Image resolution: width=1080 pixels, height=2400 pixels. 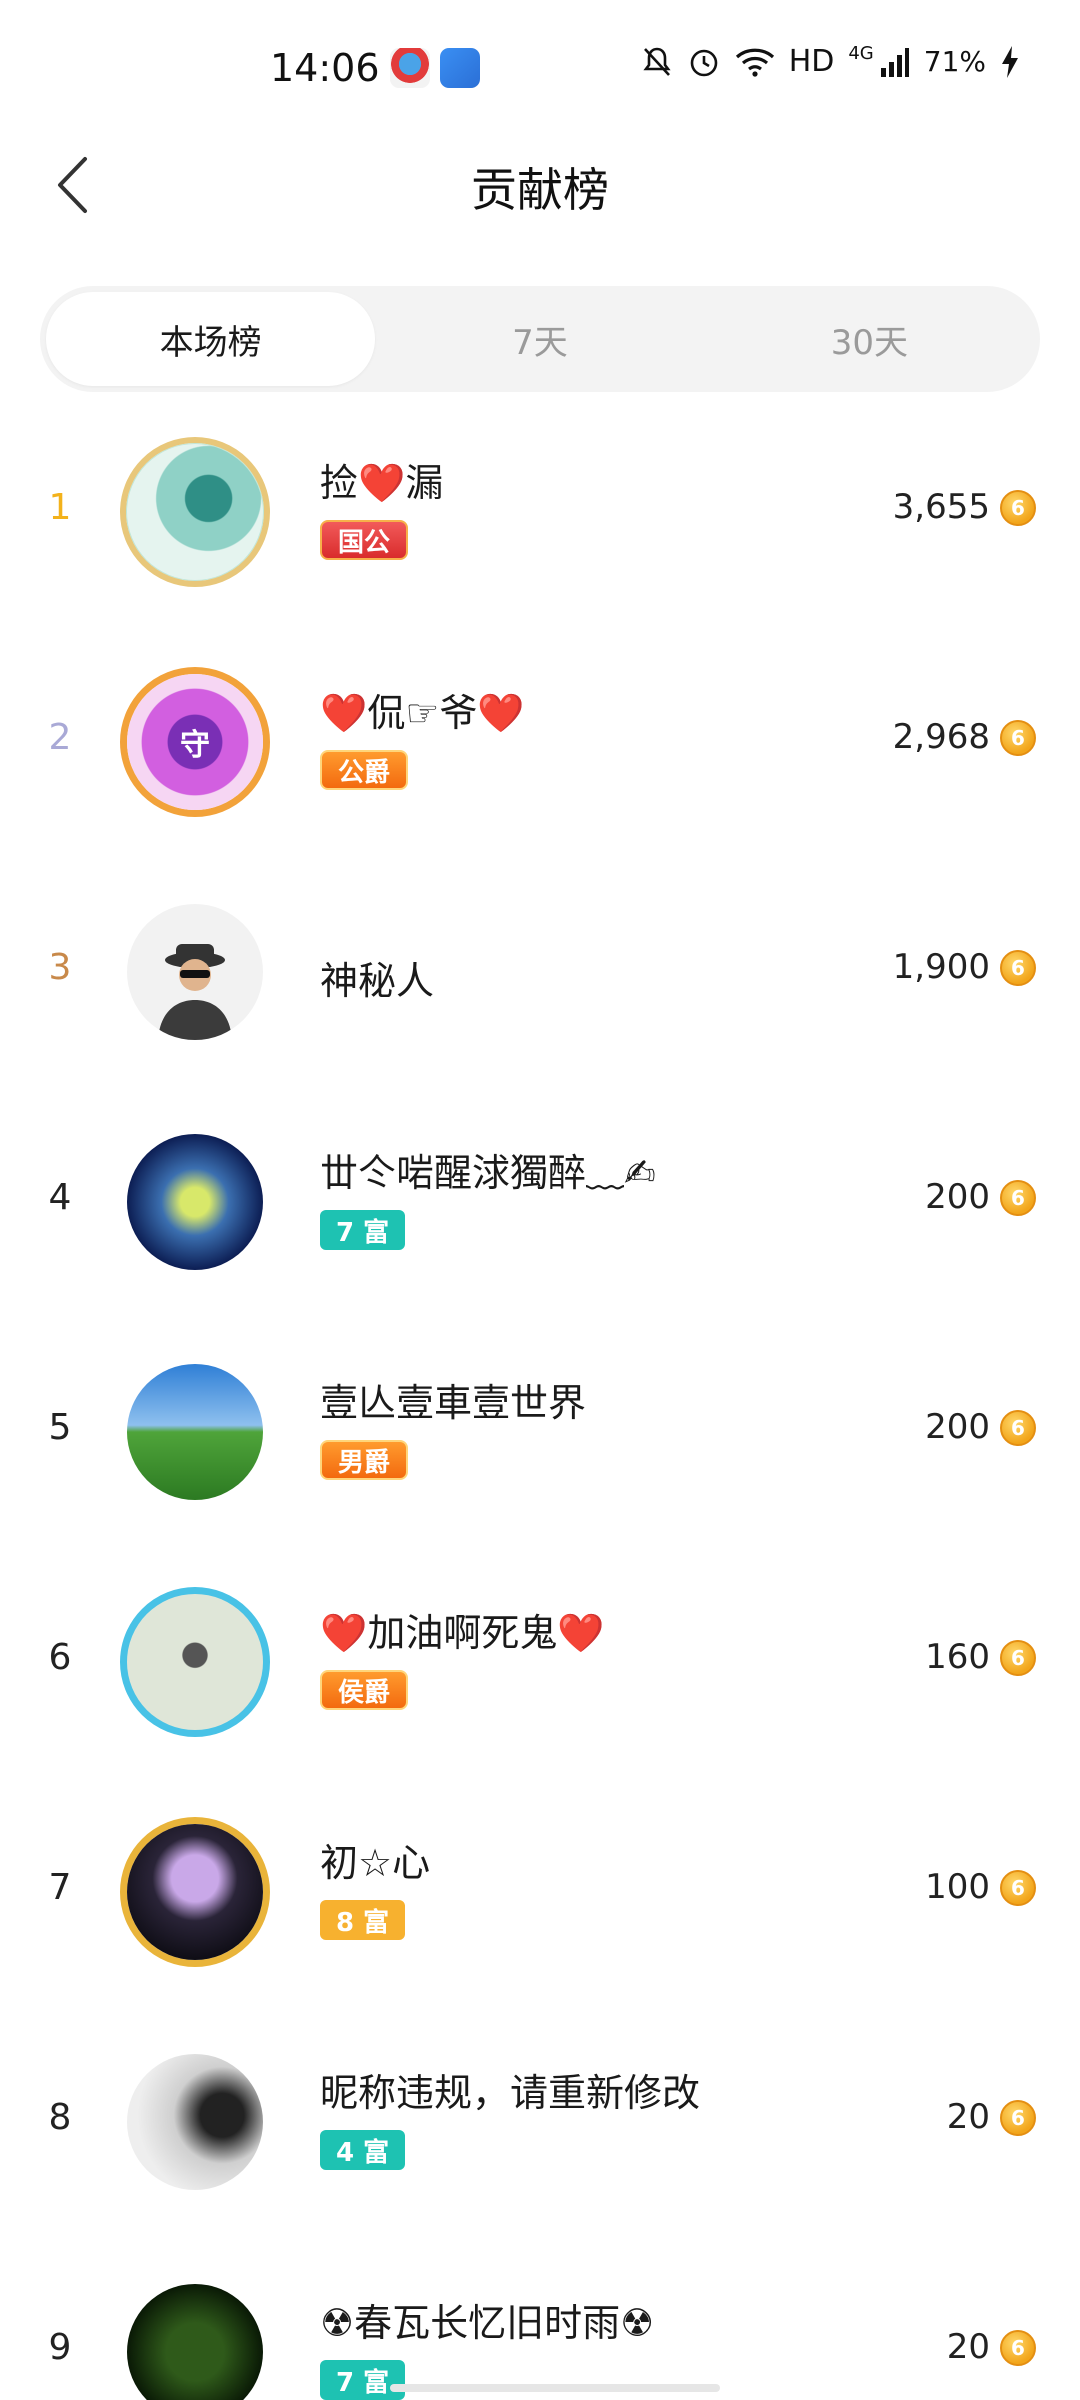 I want to click on guard-shield-icon: 守, so click(x=195, y=745).